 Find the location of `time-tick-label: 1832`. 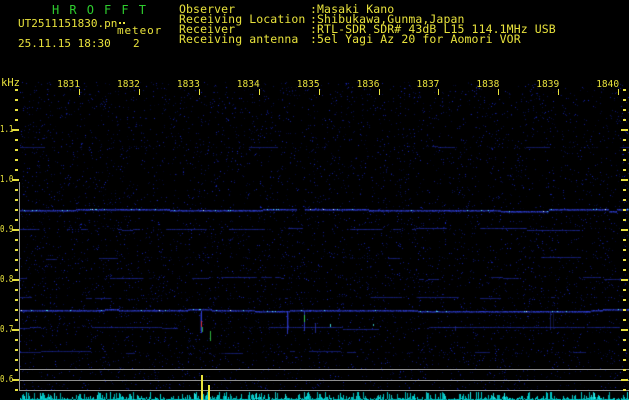

time-tick-label: 1832 is located at coordinates (128, 84).